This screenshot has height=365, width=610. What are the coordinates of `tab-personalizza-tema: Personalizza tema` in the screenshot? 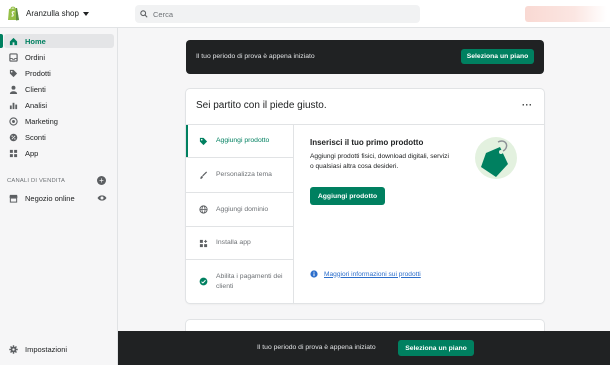 It's located at (239, 175).